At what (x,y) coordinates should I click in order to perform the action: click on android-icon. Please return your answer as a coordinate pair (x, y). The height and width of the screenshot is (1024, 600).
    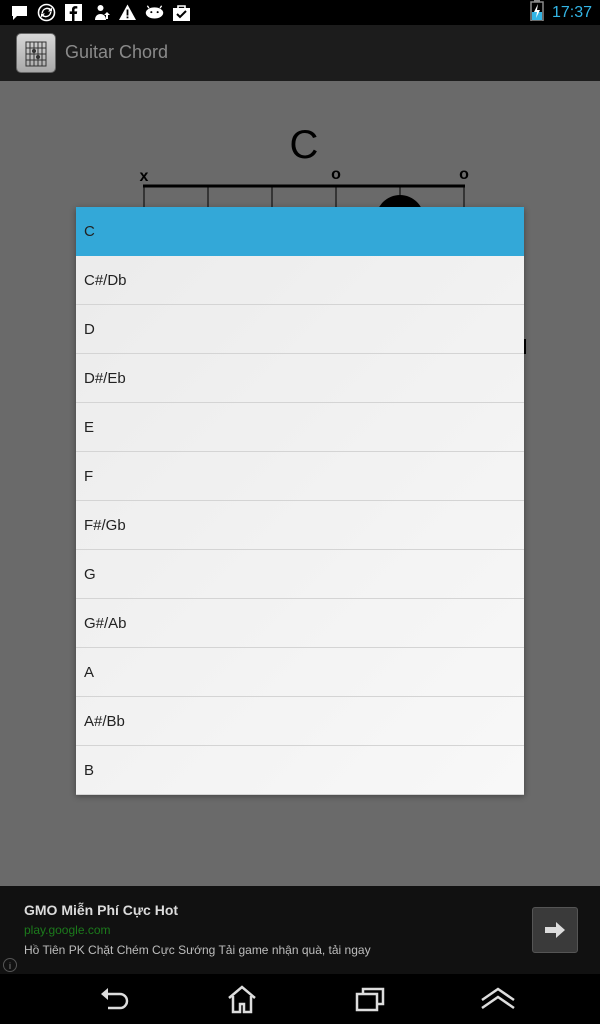
    Looking at the image, I should click on (154, 12).